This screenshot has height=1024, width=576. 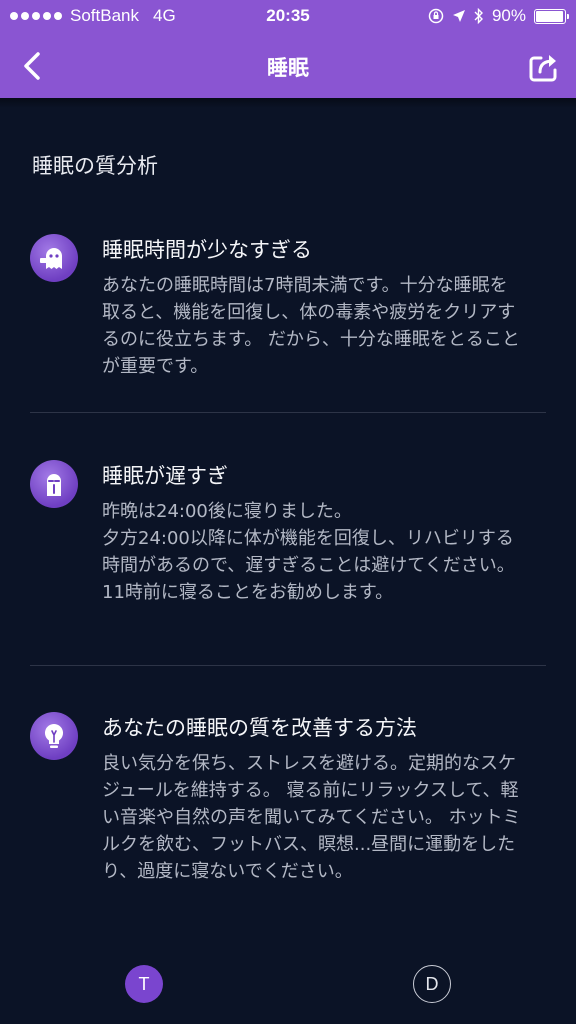 What do you see at coordinates (288, 16) in the screenshot?
I see `status-bar: SoftBank 4G 20:35 90%` at bounding box center [288, 16].